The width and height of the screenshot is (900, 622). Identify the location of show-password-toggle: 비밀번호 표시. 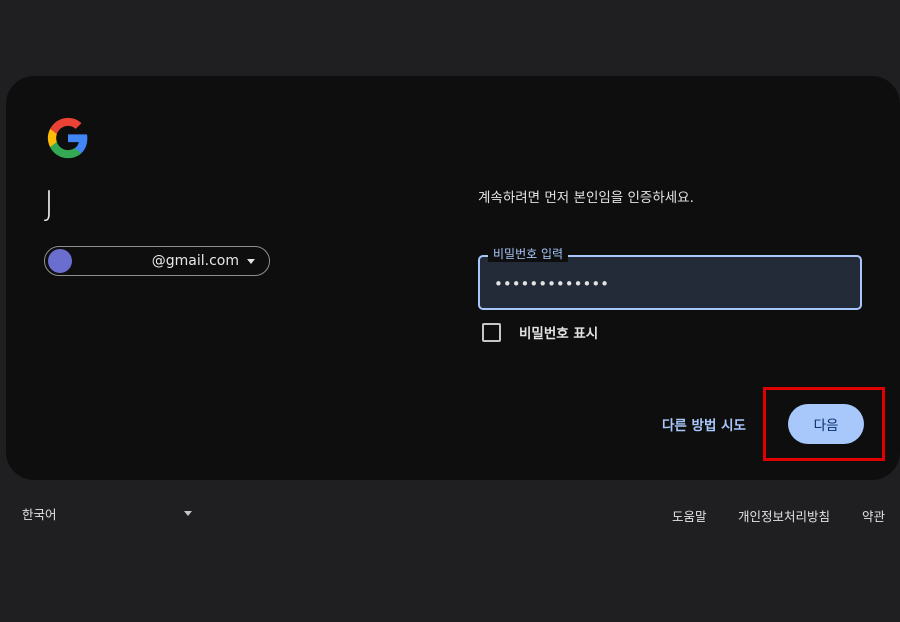
(540, 332).